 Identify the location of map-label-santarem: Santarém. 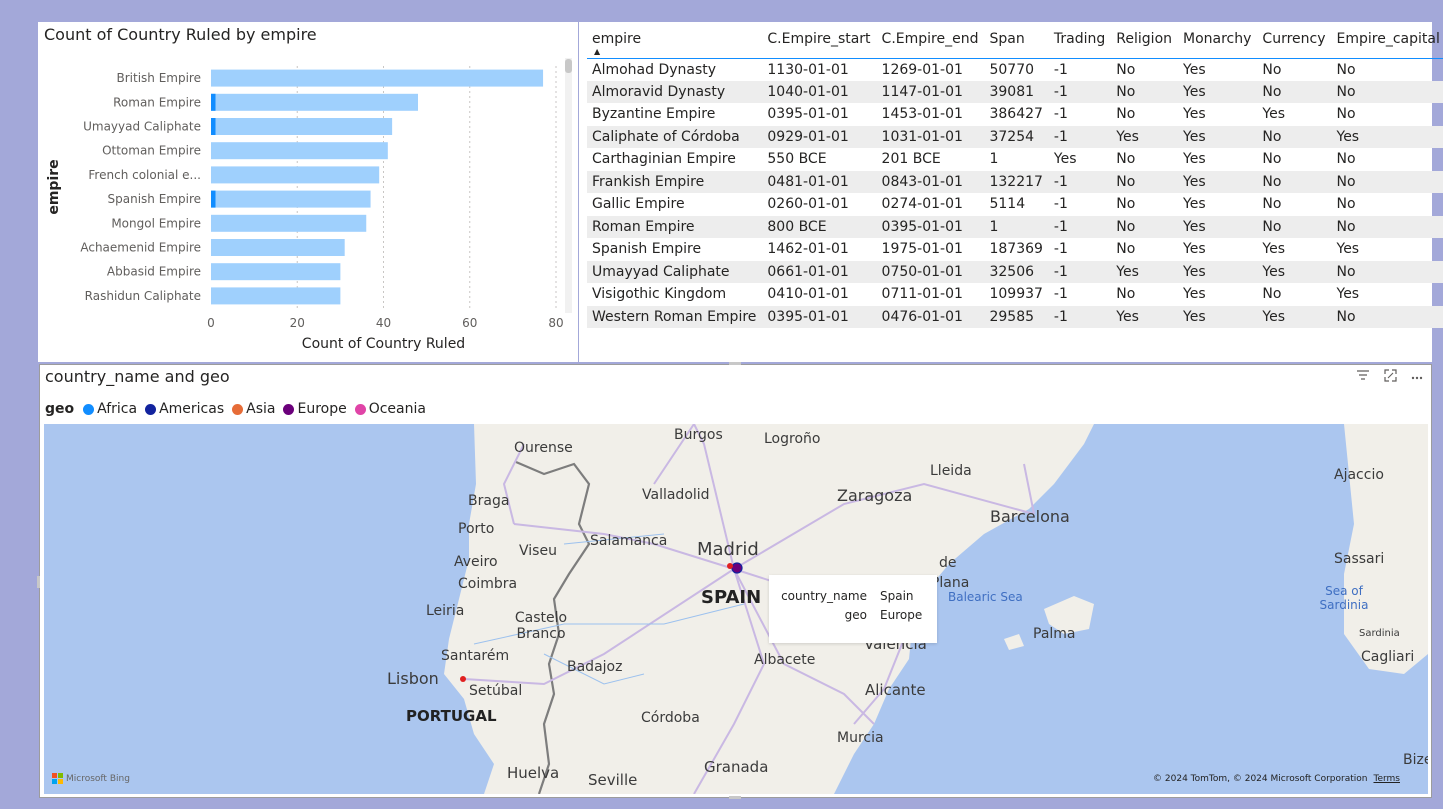
(475, 656).